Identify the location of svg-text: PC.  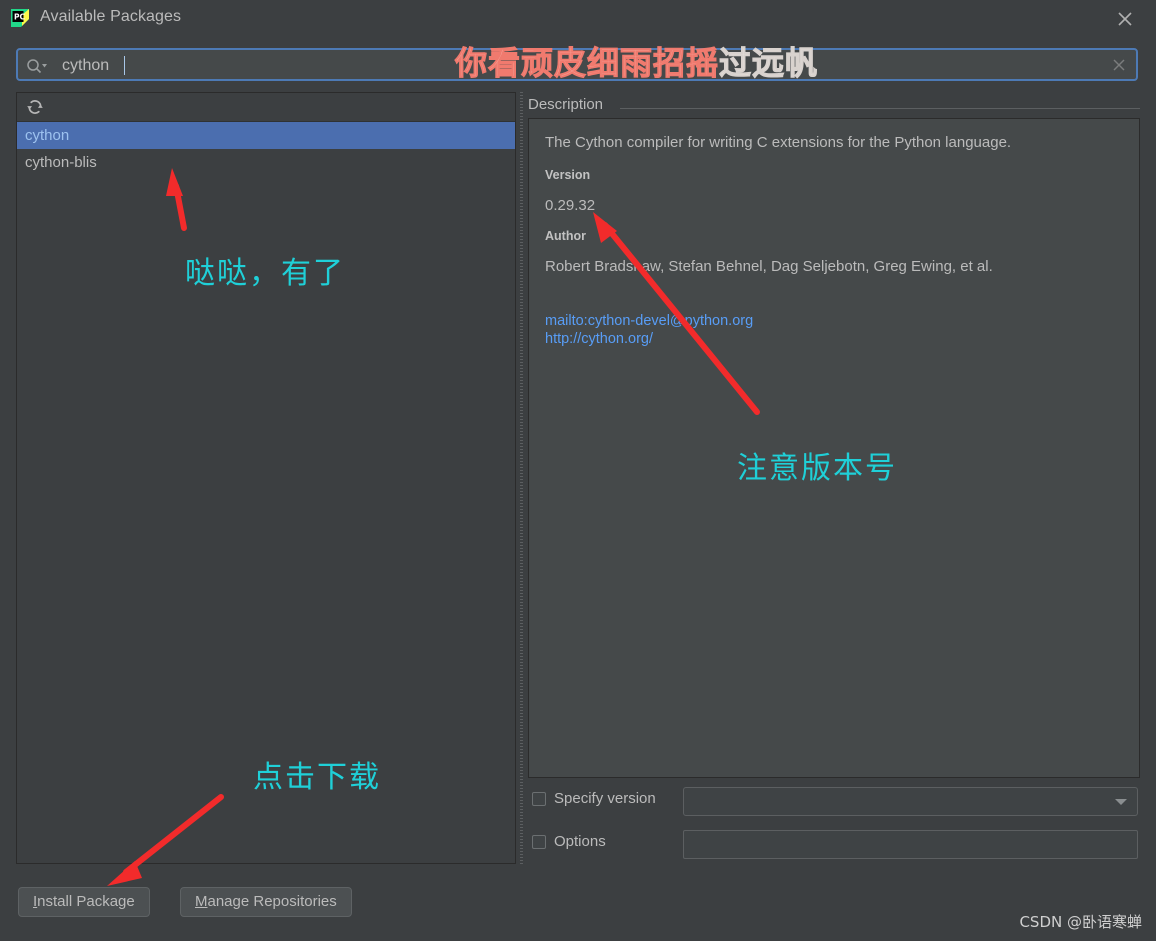
(19, 17).